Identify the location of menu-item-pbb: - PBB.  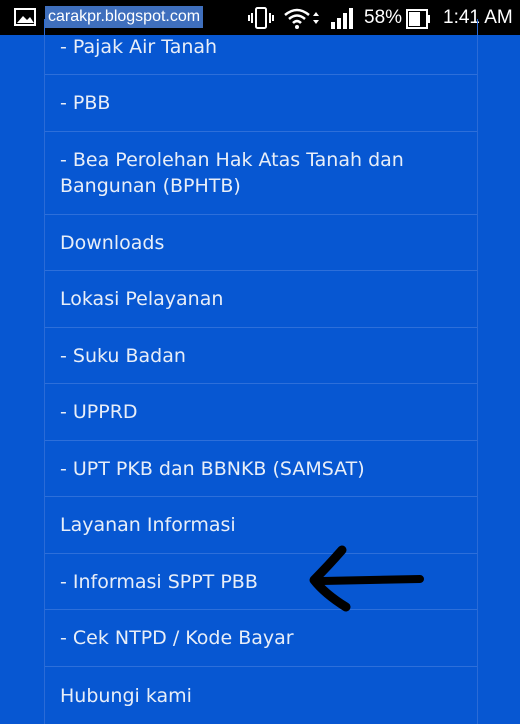
(261, 103).